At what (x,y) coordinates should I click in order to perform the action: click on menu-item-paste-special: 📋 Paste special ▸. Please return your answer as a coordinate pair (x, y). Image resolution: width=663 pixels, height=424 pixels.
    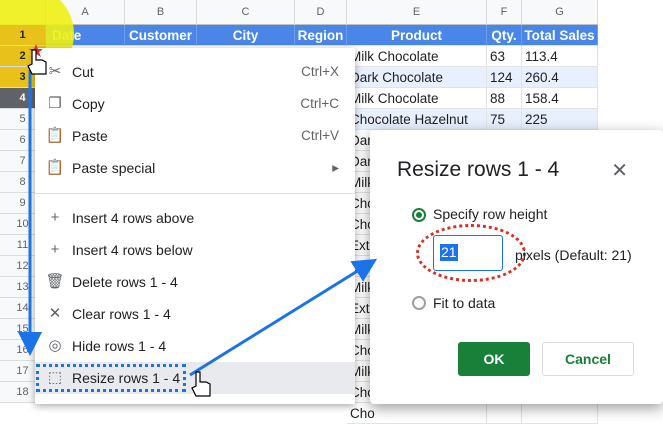
    Looking at the image, I should click on (195, 168).